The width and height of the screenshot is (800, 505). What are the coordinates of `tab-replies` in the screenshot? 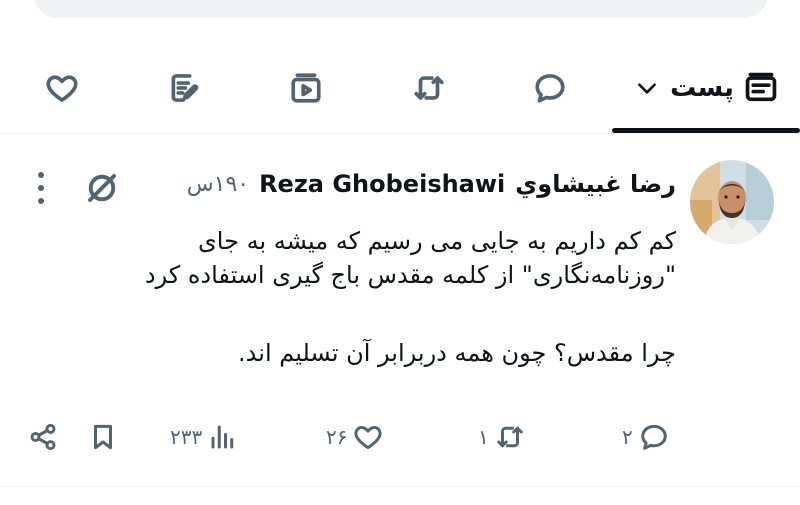 It's located at (550, 88).